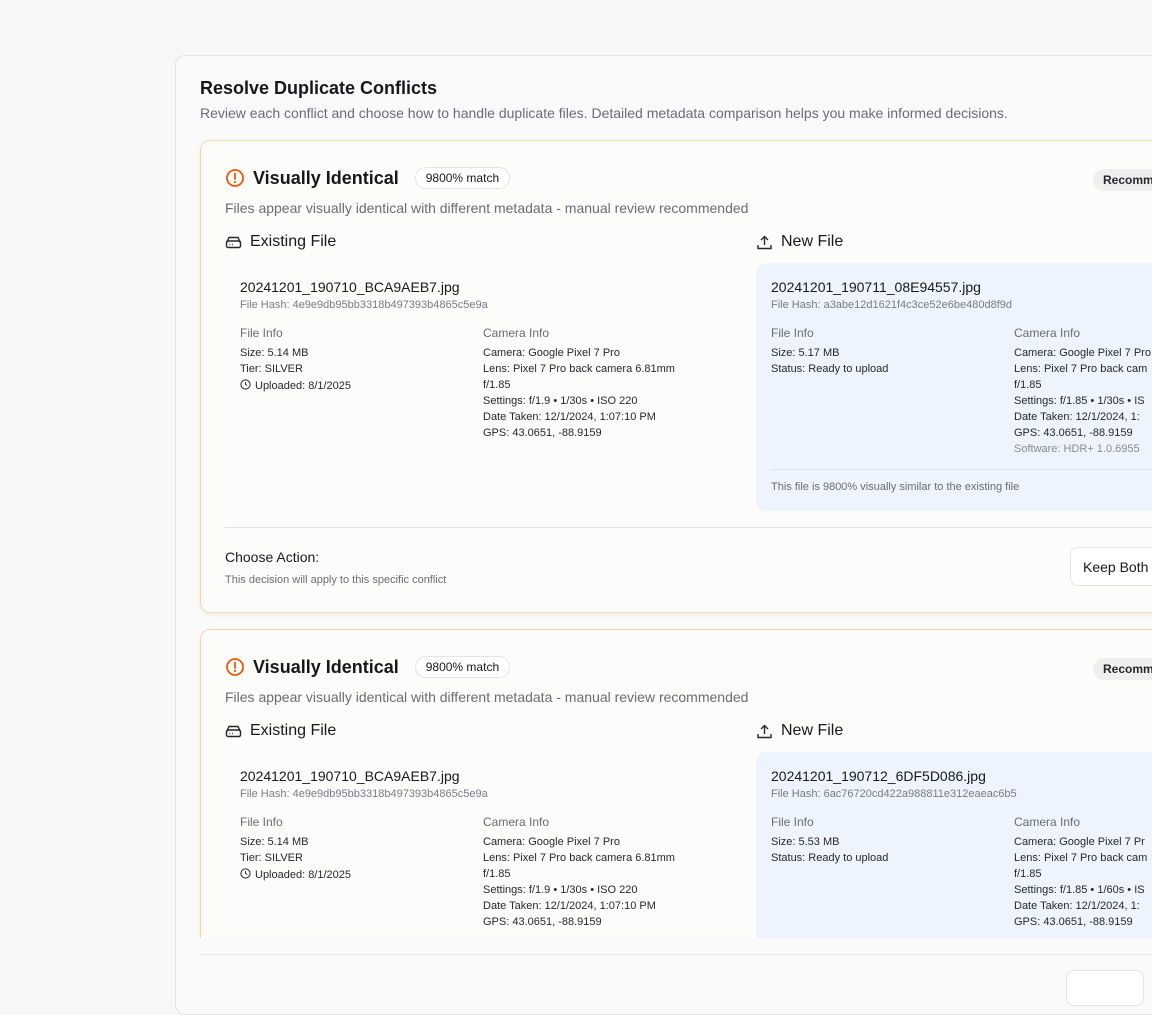 This screenshot has width=1152, height=1015. What do you see at coordinates (319, 88) in the screenshot?
I see `dialog-title: Resolve Duplicate Conflicts` at bounding box center [319, 88].